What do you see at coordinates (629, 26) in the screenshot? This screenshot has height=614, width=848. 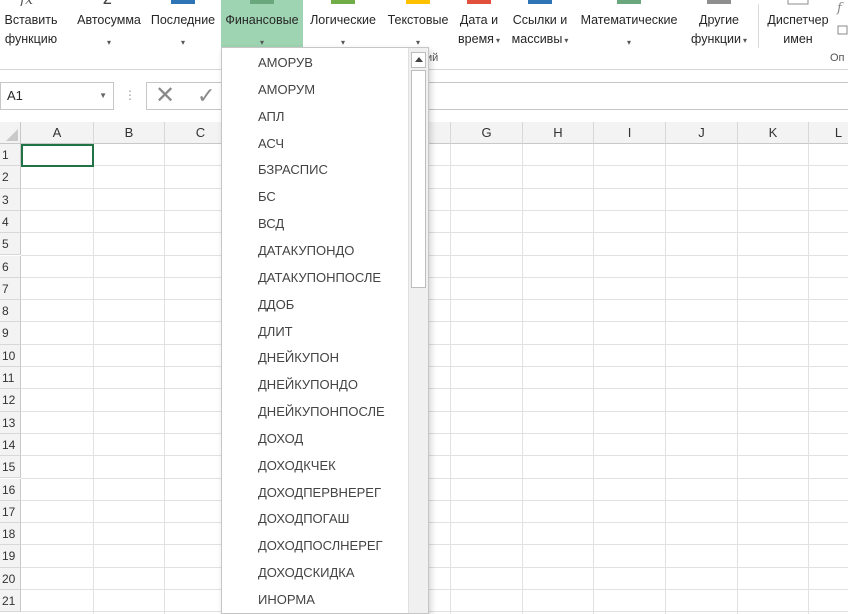 I see `math-functions-button: Математические ▾` at bounding box center [629, 26].